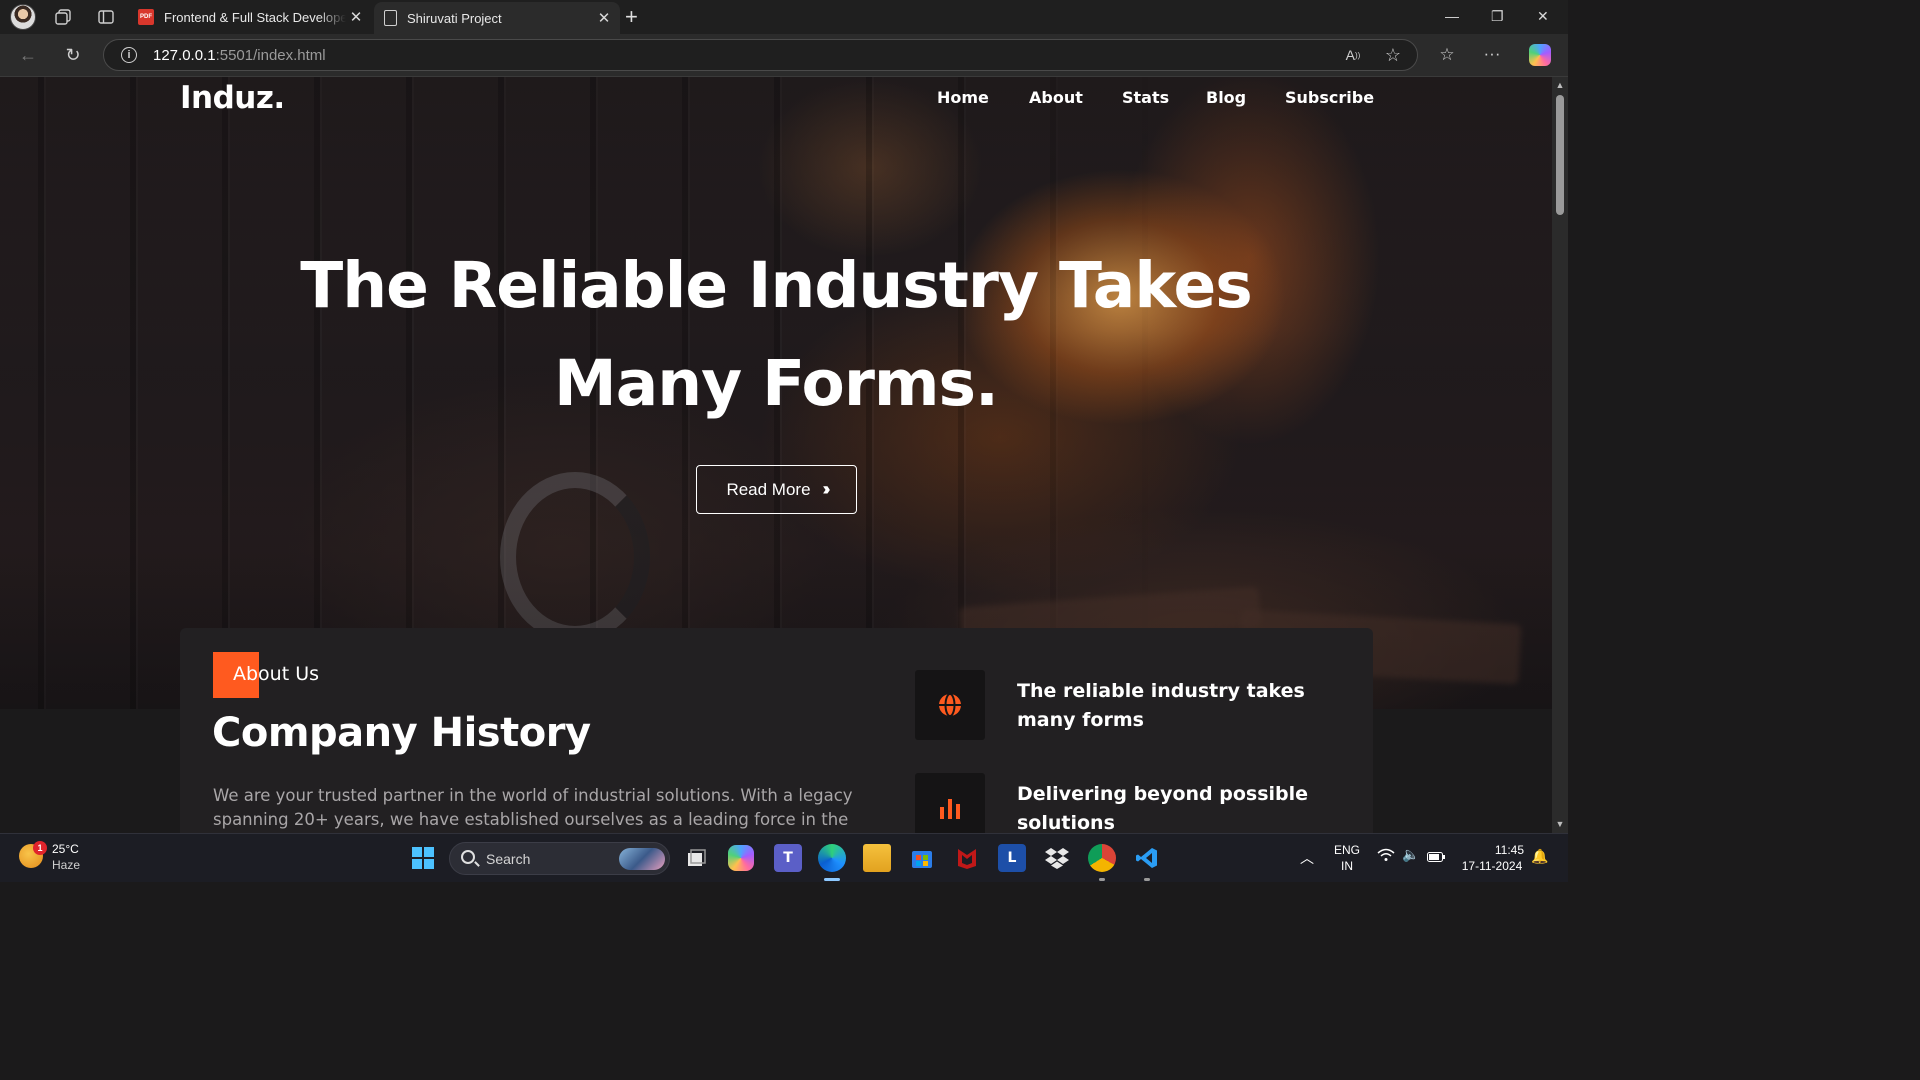 This screenshot has height=1080, width=1920. Describe the element at coordinates (832, 879) in the screenshot. I see `edge-active-indicator` at that location.